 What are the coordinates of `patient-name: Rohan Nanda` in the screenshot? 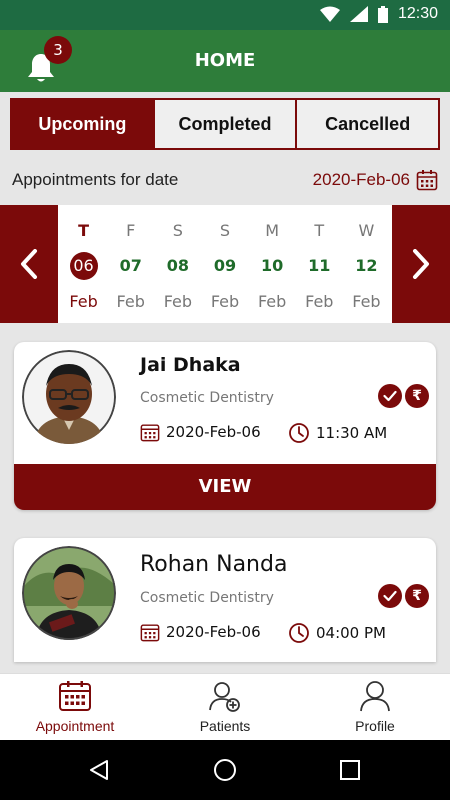 It's located at (214, 564).